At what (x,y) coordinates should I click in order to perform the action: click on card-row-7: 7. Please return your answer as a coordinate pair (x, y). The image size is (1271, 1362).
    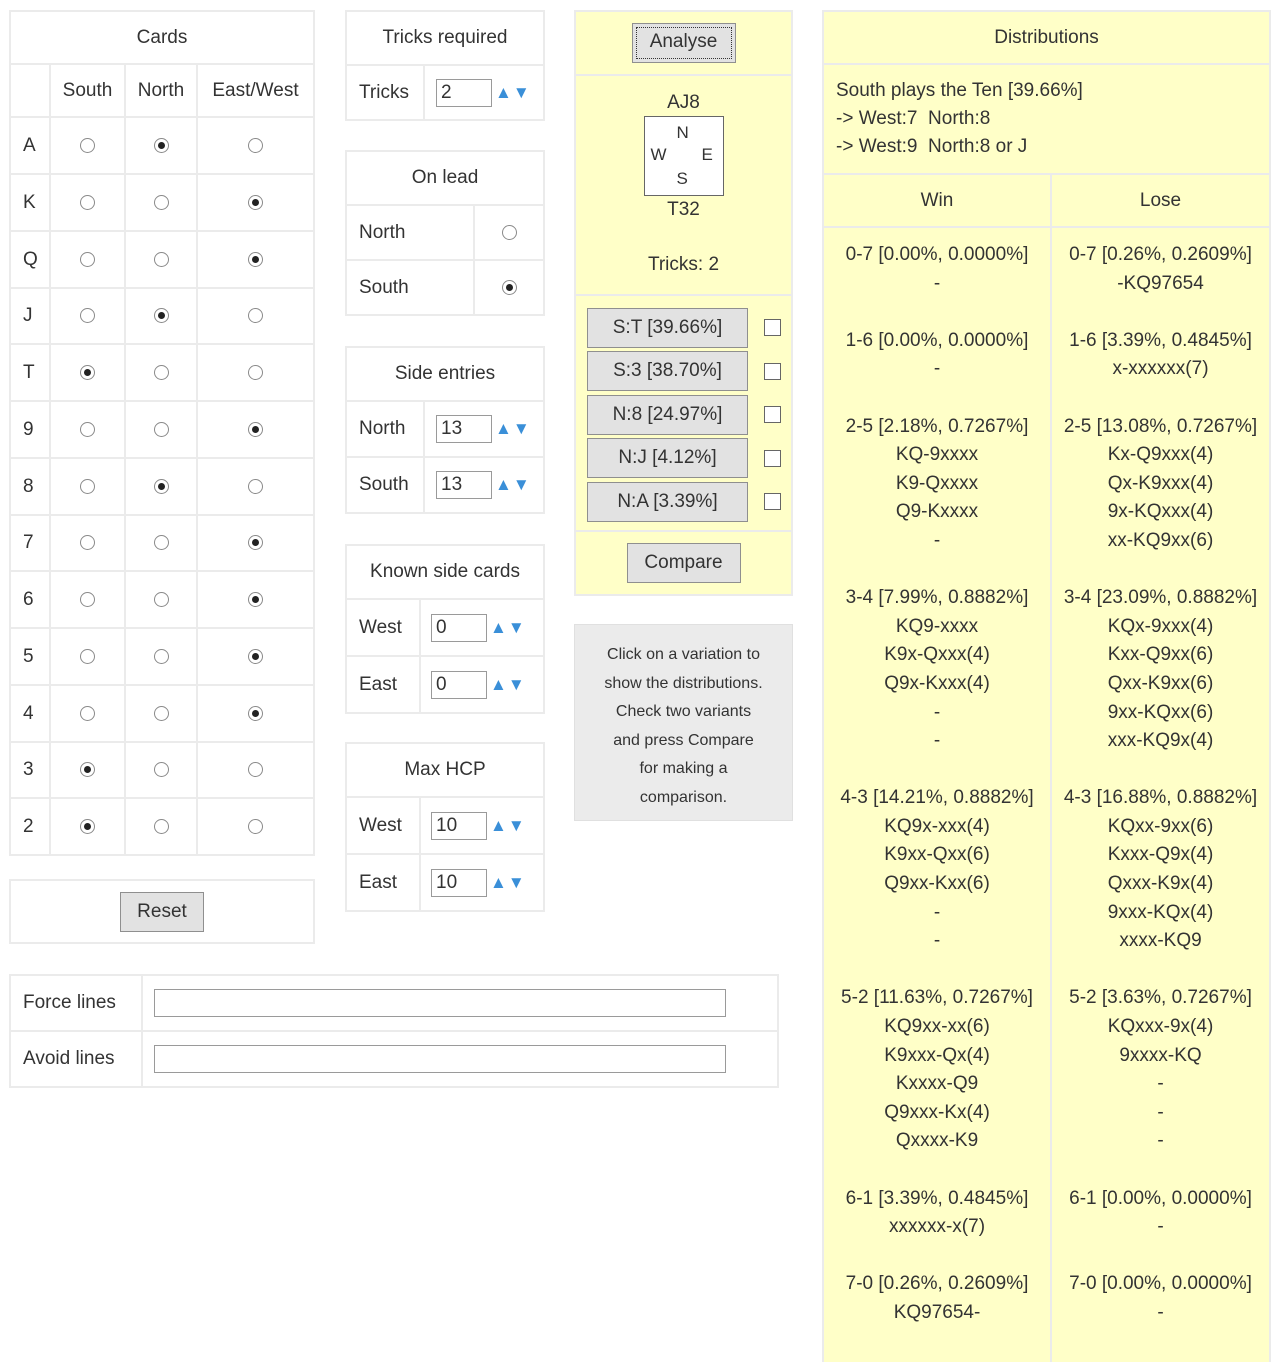
    Looking at the image, I should click on (162, 543).